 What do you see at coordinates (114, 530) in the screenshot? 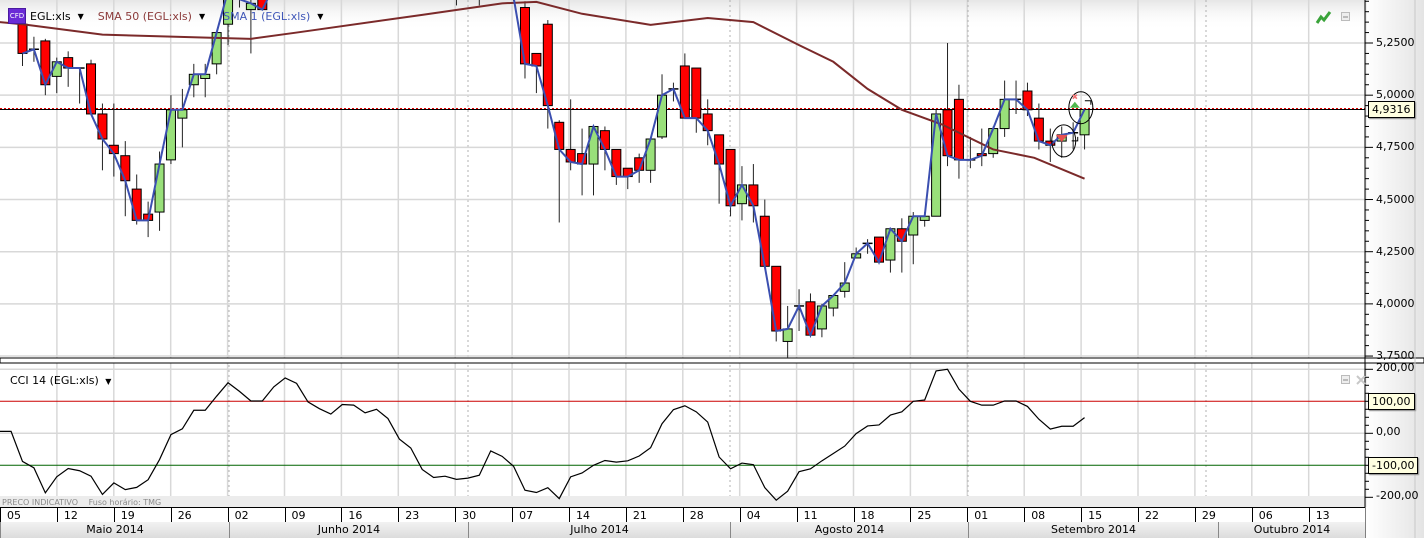
I see `month-label: Maio 2014` at bounding box center [114, 530].